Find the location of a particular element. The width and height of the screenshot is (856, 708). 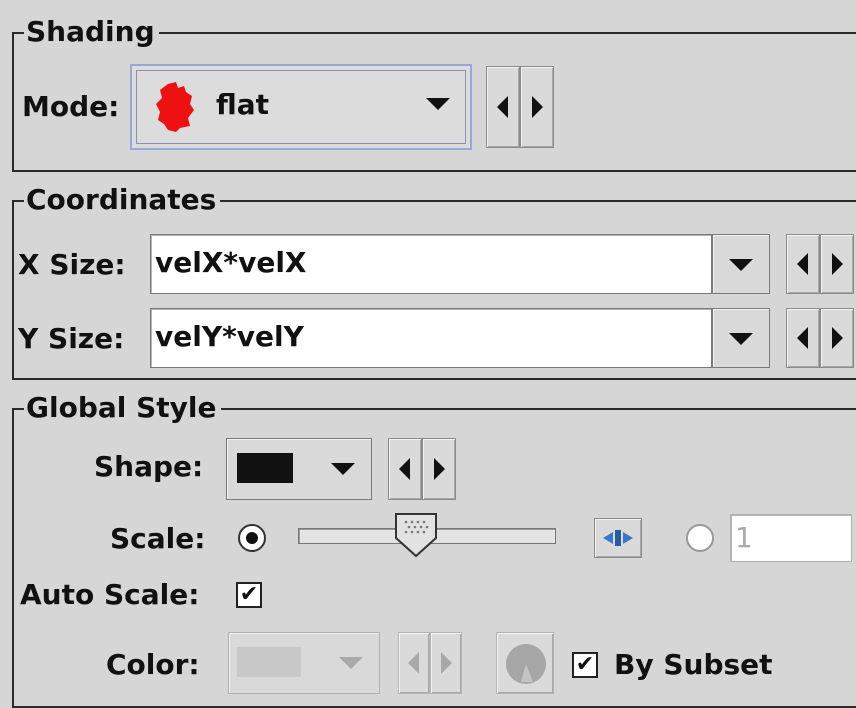

color-swatch is located at coordinates (269, 662).